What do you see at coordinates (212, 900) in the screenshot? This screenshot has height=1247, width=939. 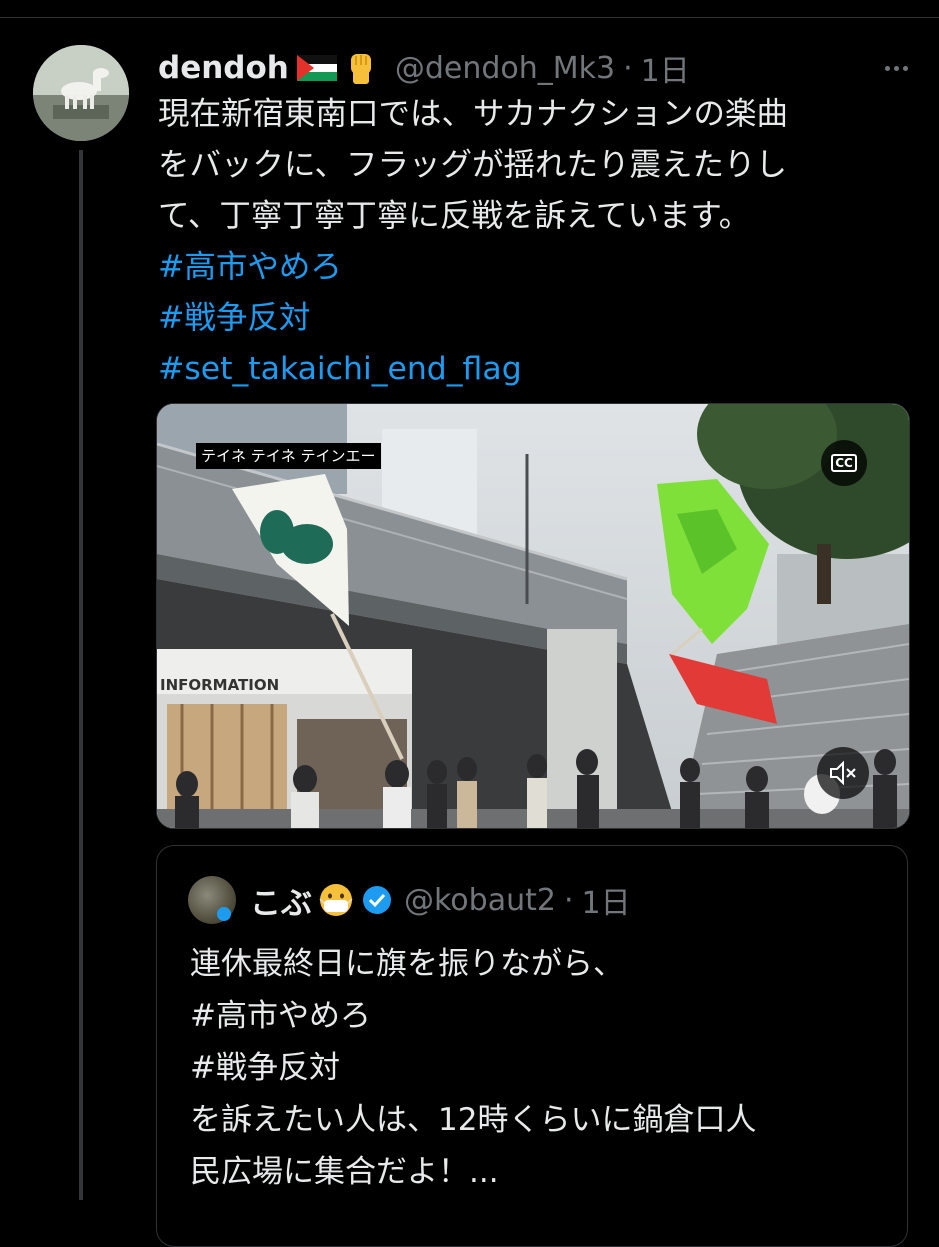 I see `quoted-author-avatar` at bounding box center [212, 900].